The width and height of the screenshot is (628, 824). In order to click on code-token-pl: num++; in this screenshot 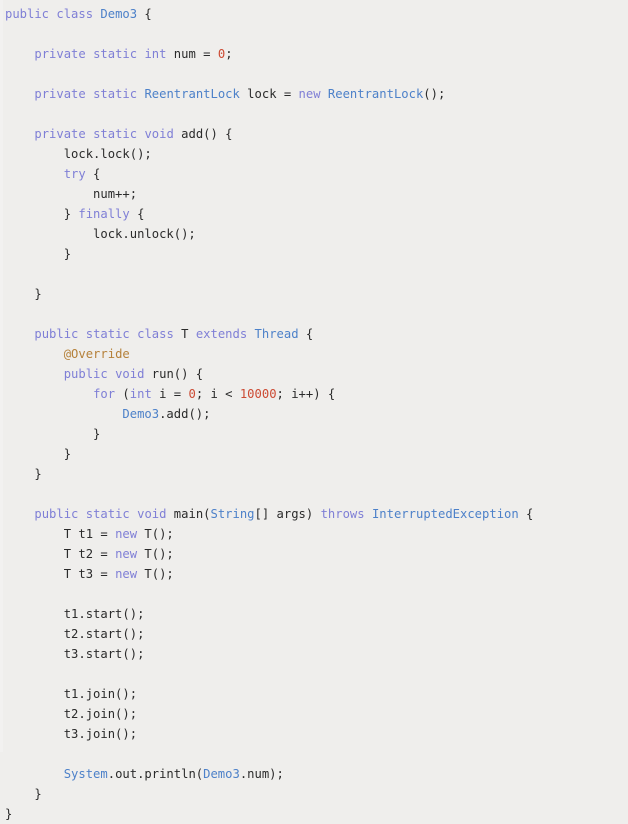, I will do `click(71, 194)`.